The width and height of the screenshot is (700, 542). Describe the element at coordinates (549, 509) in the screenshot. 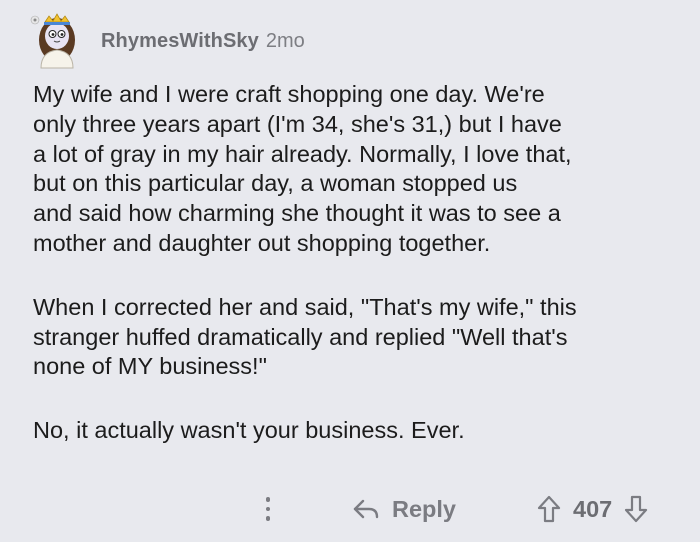

I see `upvote-arrow-icon` at that location.